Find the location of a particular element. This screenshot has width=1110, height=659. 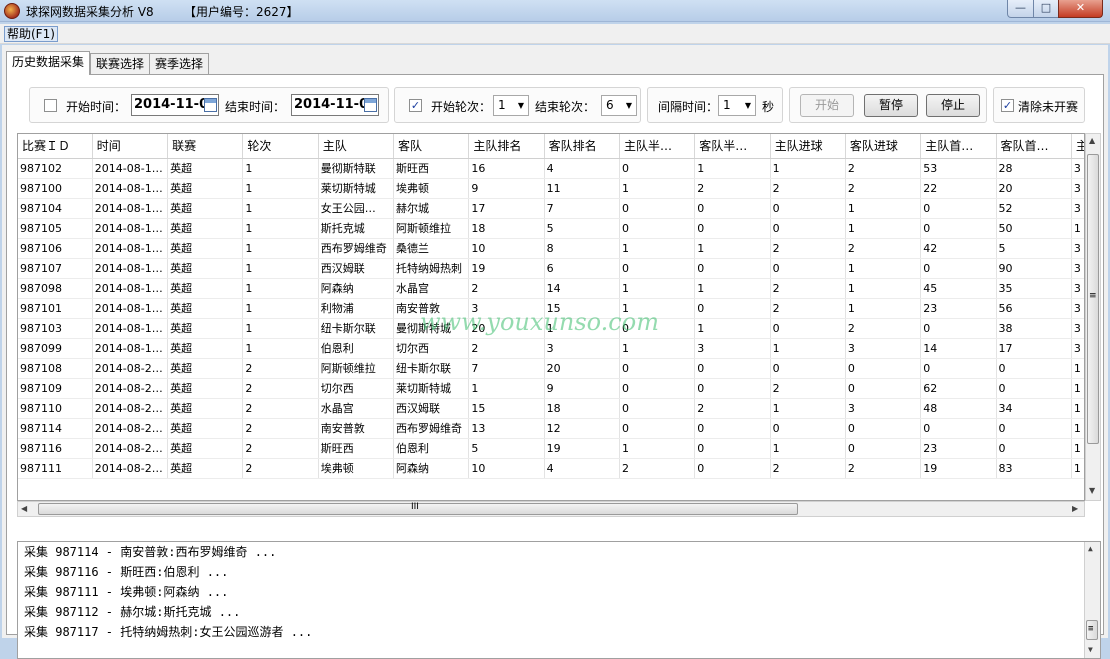

grip-icon: ≡ is located at coordinates (1091, 629).